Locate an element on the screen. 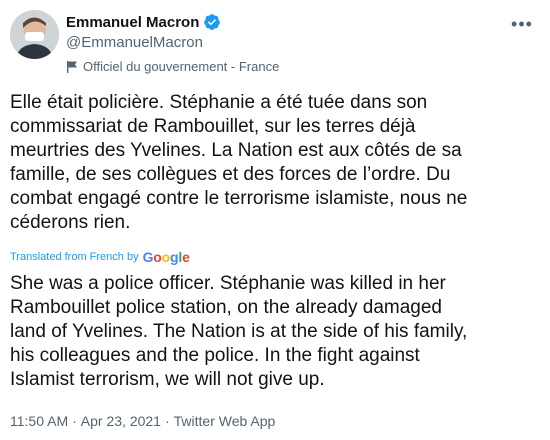 The width and height of the screenshot is (550, 440). flag-icon is located at coordinates (72, 66).